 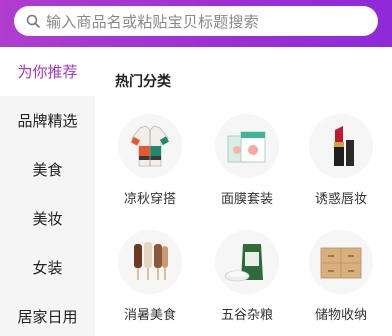 I want to click on sidebar-item-label: 女装, so click(x=47, y=268).